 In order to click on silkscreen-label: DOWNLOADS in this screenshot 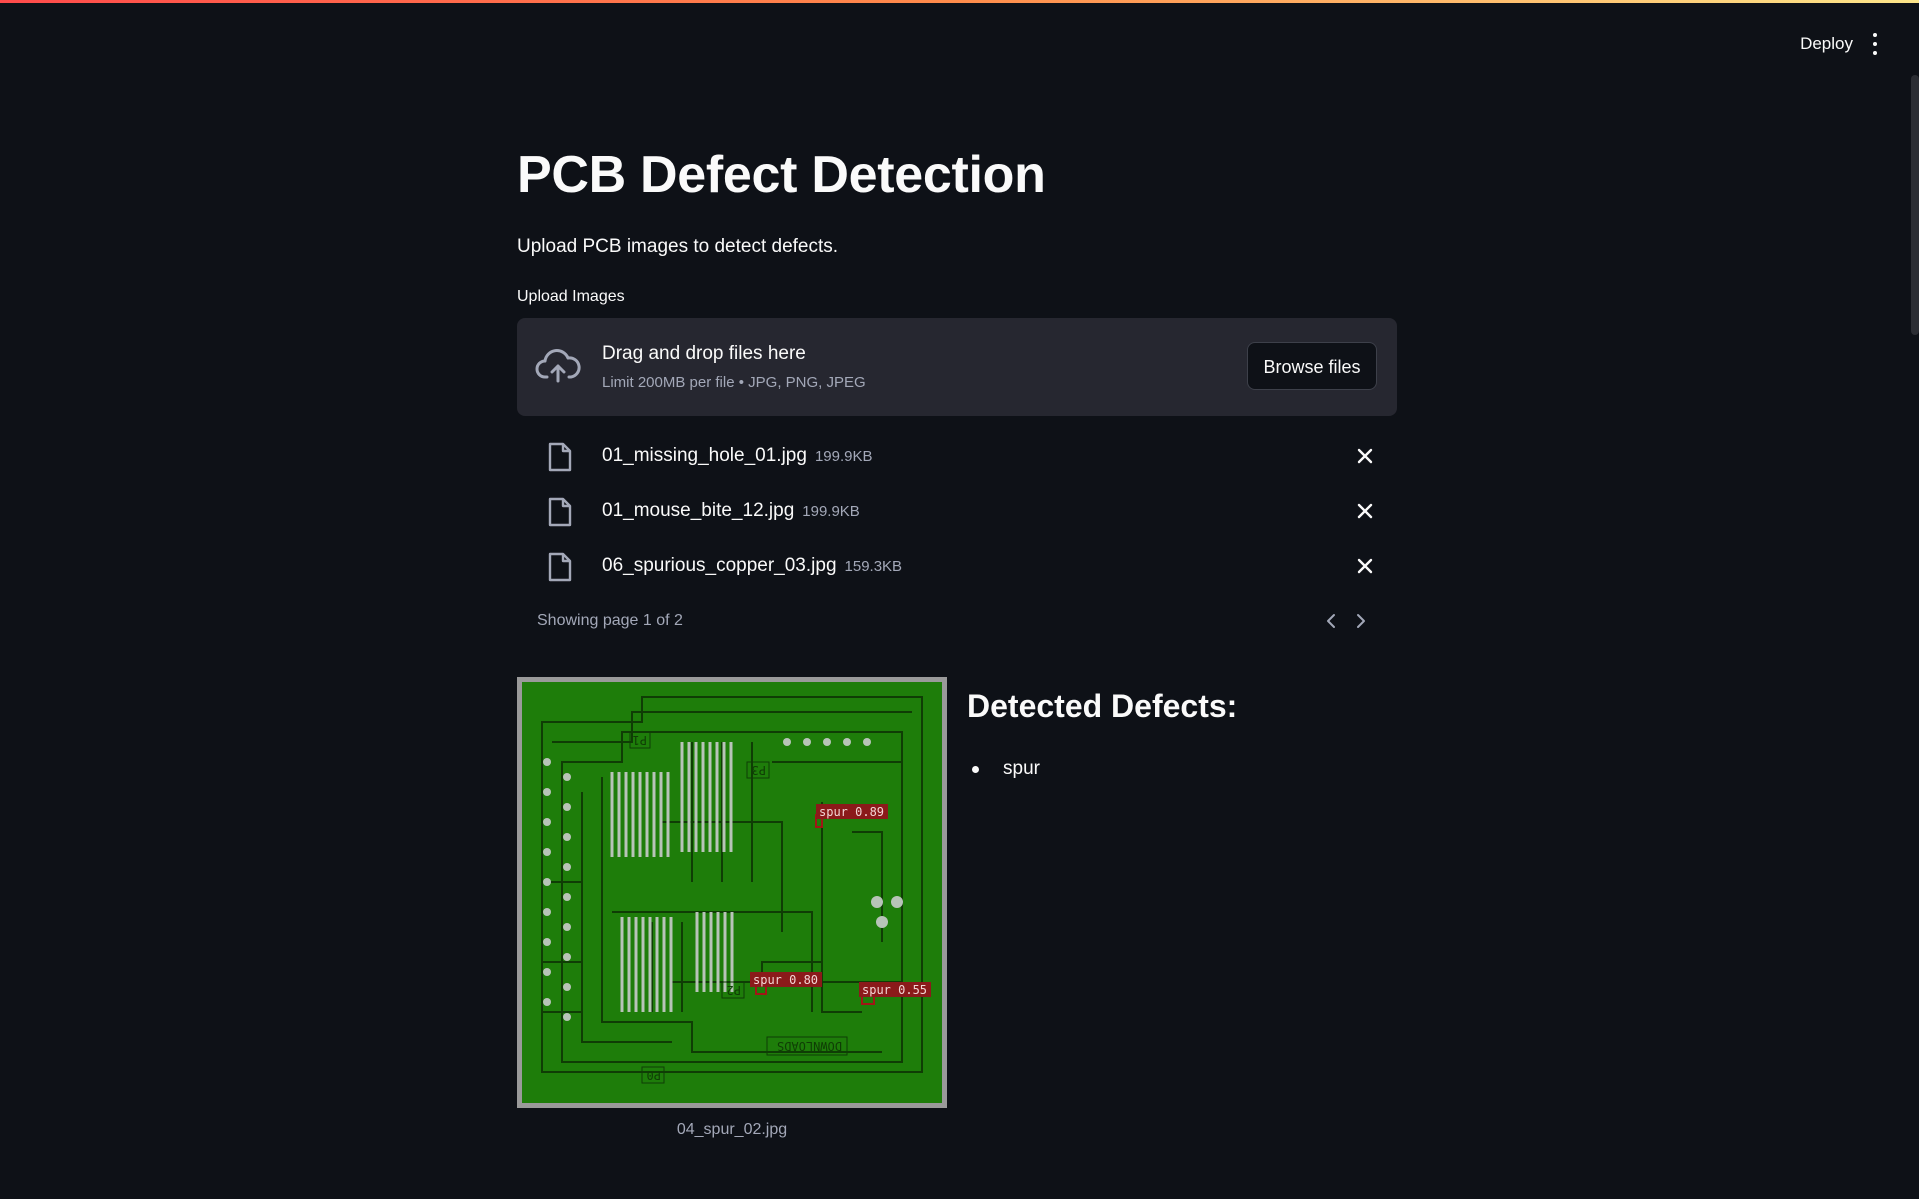, I will do `click(809, 1046)`.